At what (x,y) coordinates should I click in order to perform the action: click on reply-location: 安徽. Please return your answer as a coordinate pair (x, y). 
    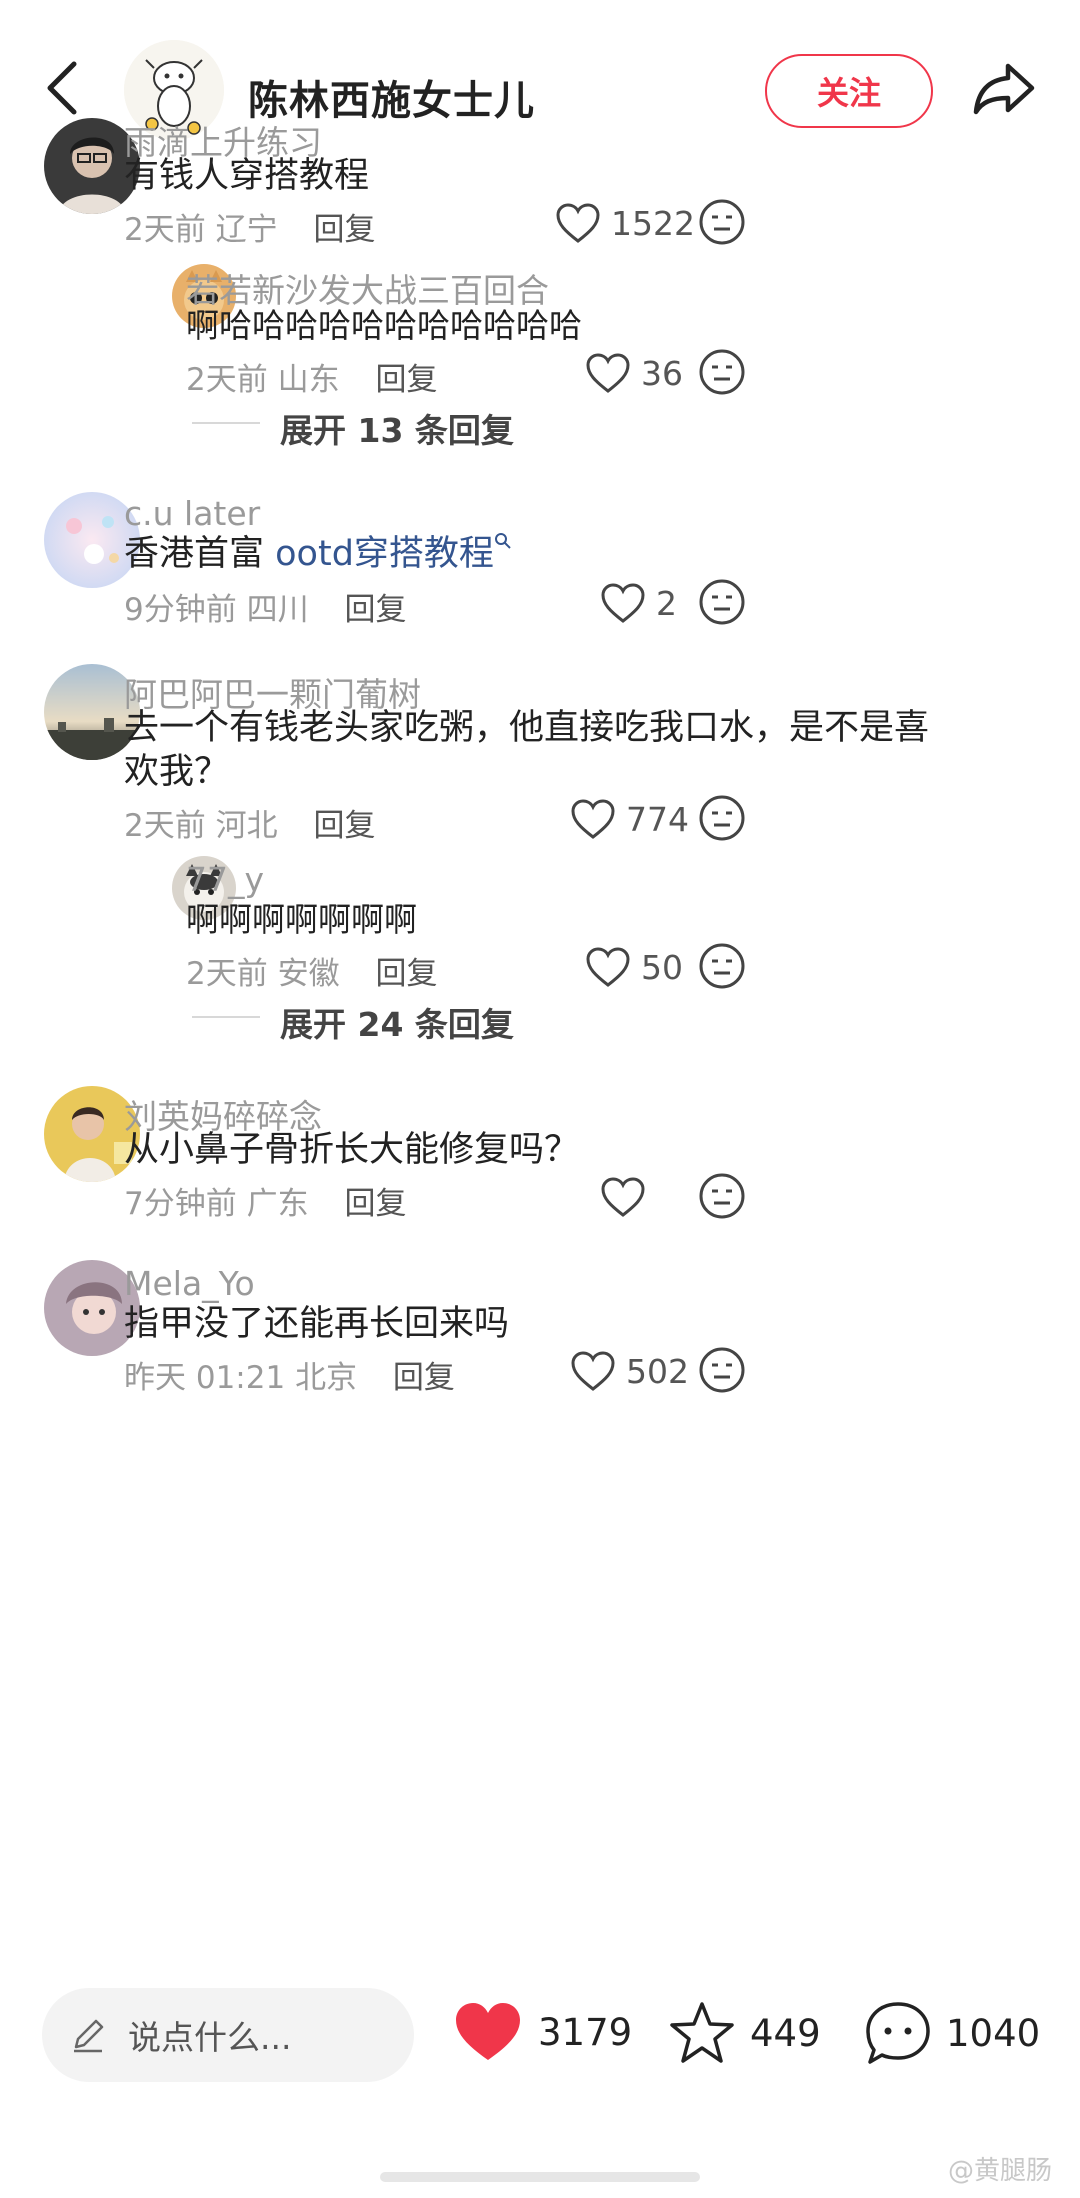
    Looking at the image, I should click on (308, 974).